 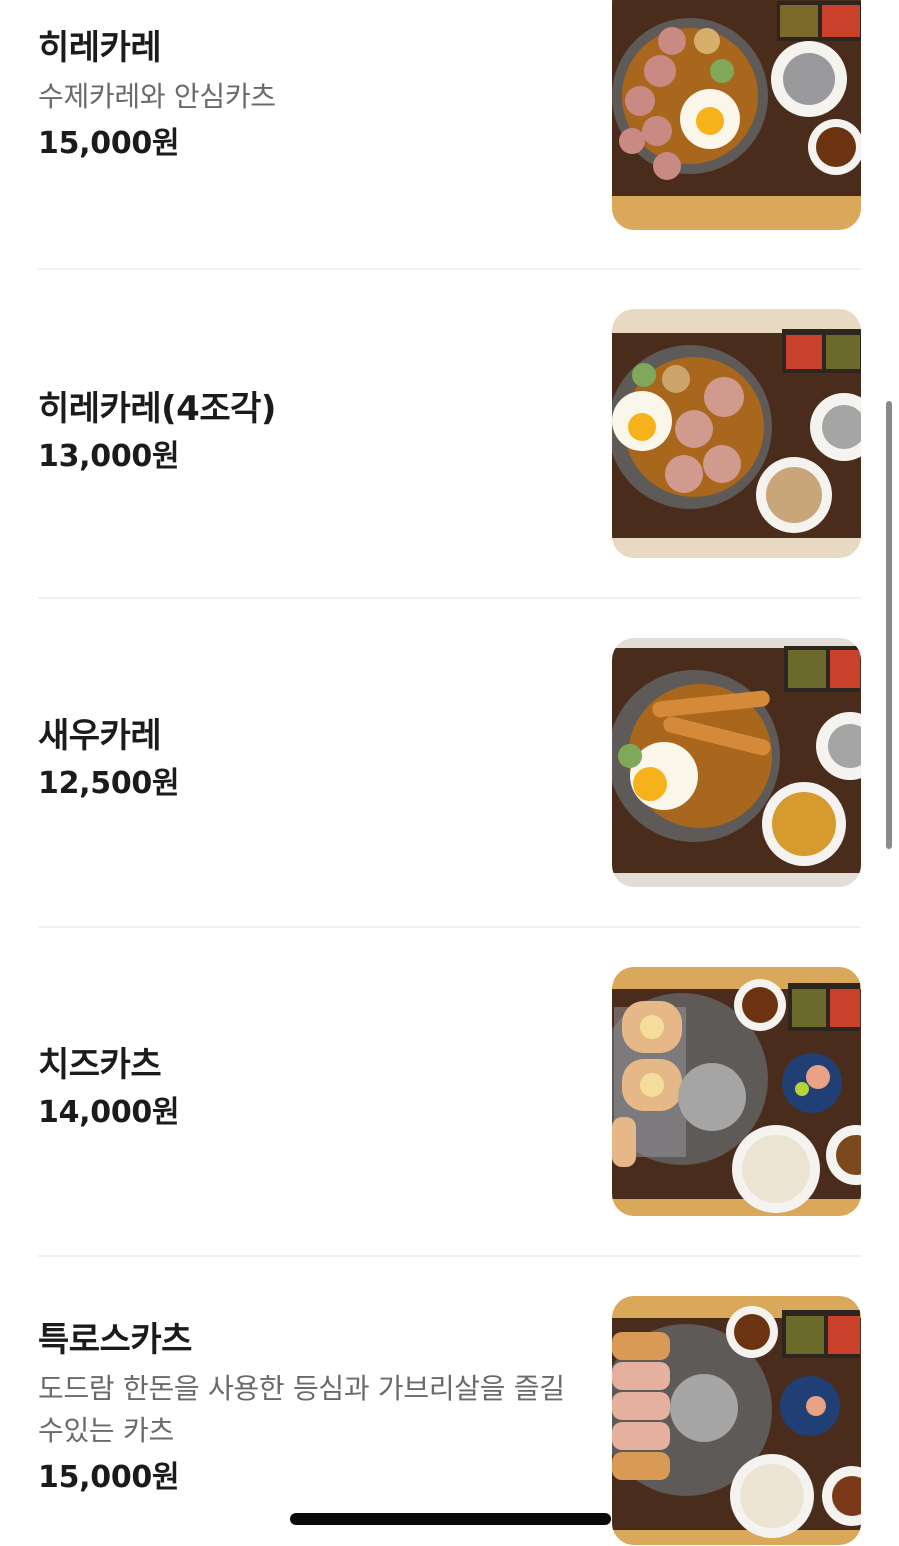 I want to click on menu-item-cheese-katsu: 치즈카츠 14,000원, so click(x=449, y=1091).